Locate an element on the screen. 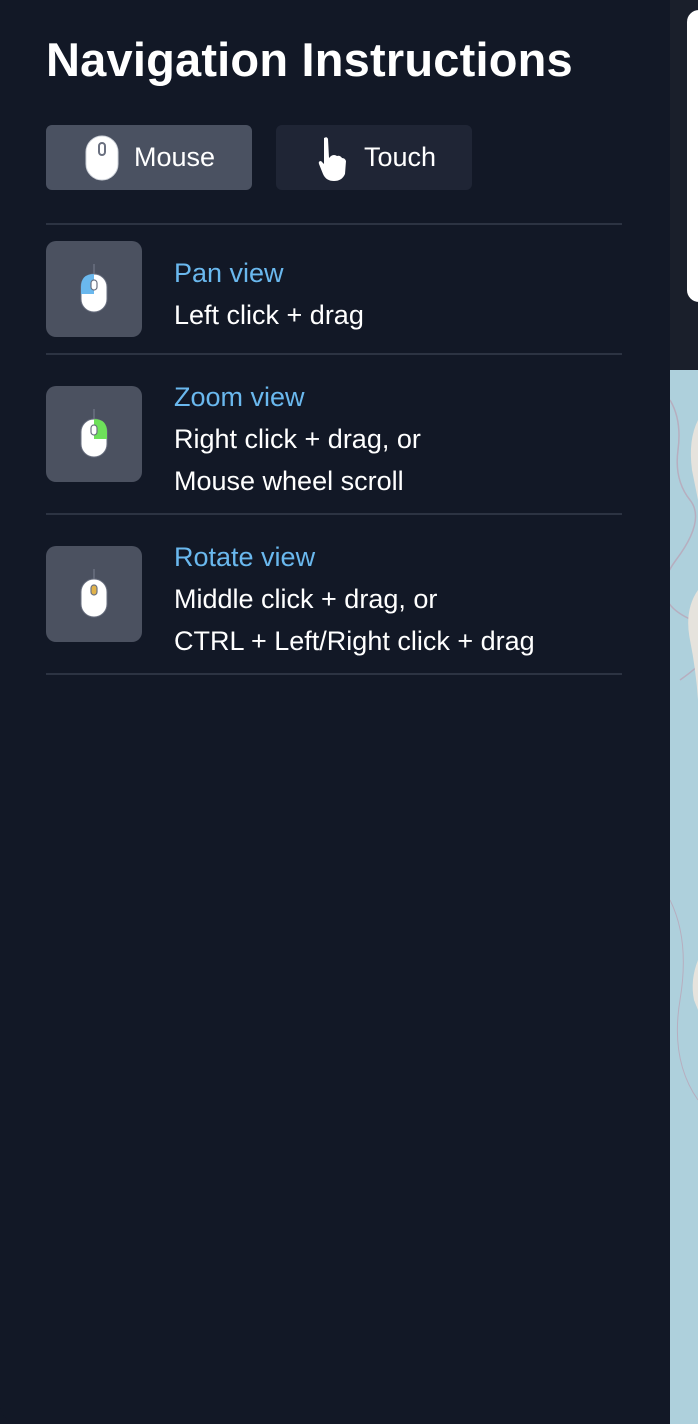  rotate-icon-box is located at coordinates (94, 594).